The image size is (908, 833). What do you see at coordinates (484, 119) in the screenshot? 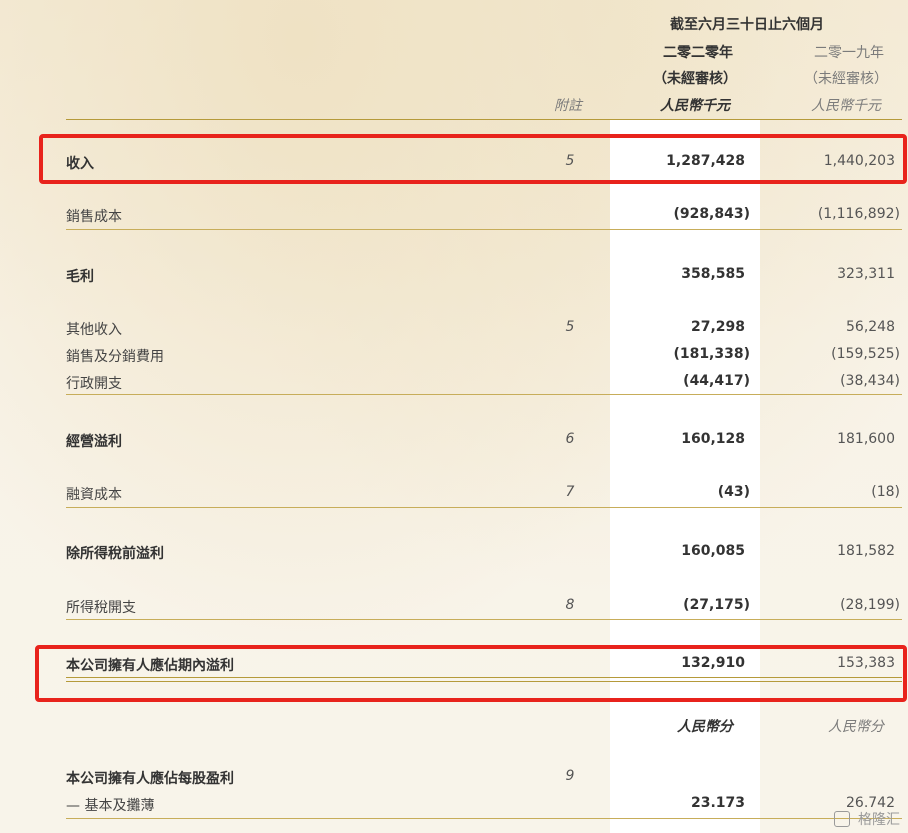
I see `header-rule` at bounding box center [484, 119].